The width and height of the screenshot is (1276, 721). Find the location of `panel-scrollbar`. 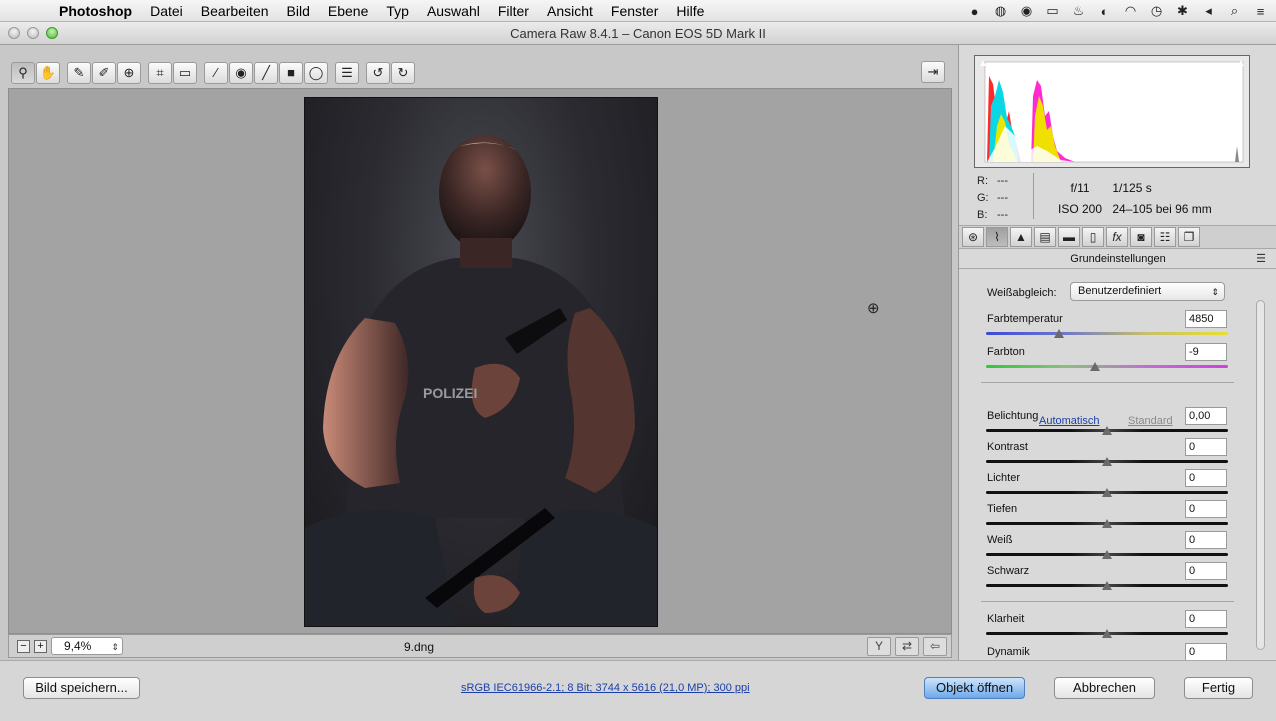

panel-scrollbar is located at coordinates (1260, 475).